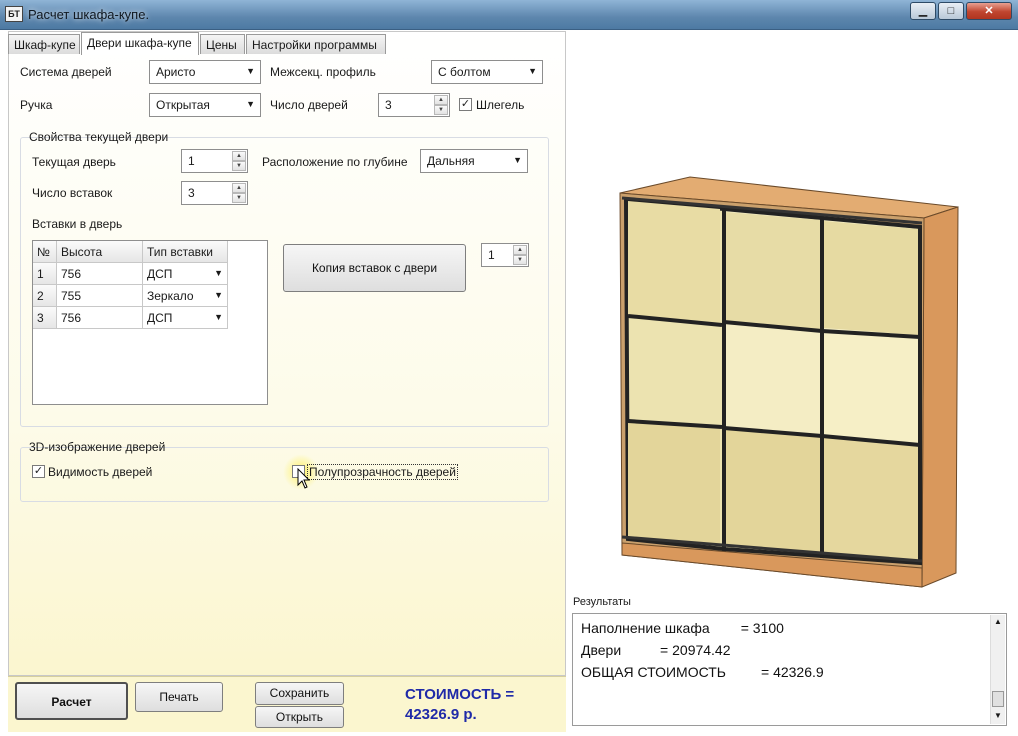  I want to click on scroll-up-icon: ▲, so click(998, 621).